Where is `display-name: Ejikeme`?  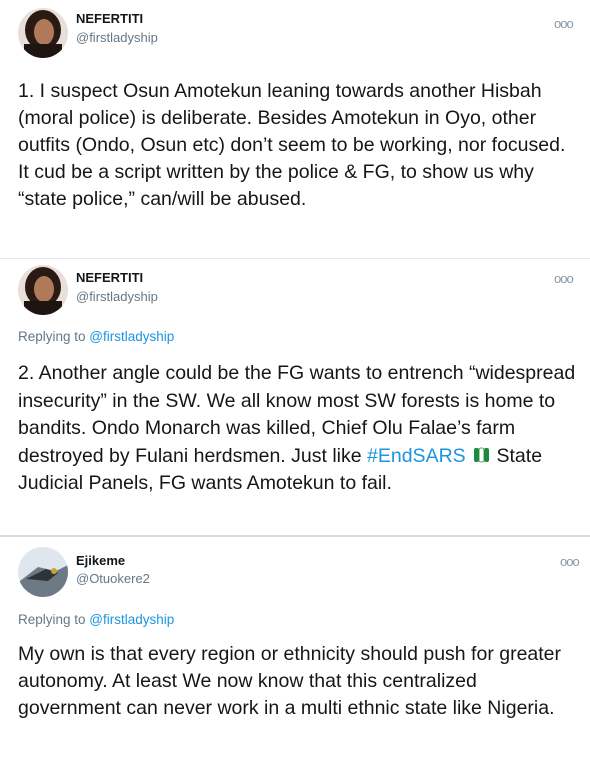 display-name: Ejikeme is located at coordinates (100, 560).